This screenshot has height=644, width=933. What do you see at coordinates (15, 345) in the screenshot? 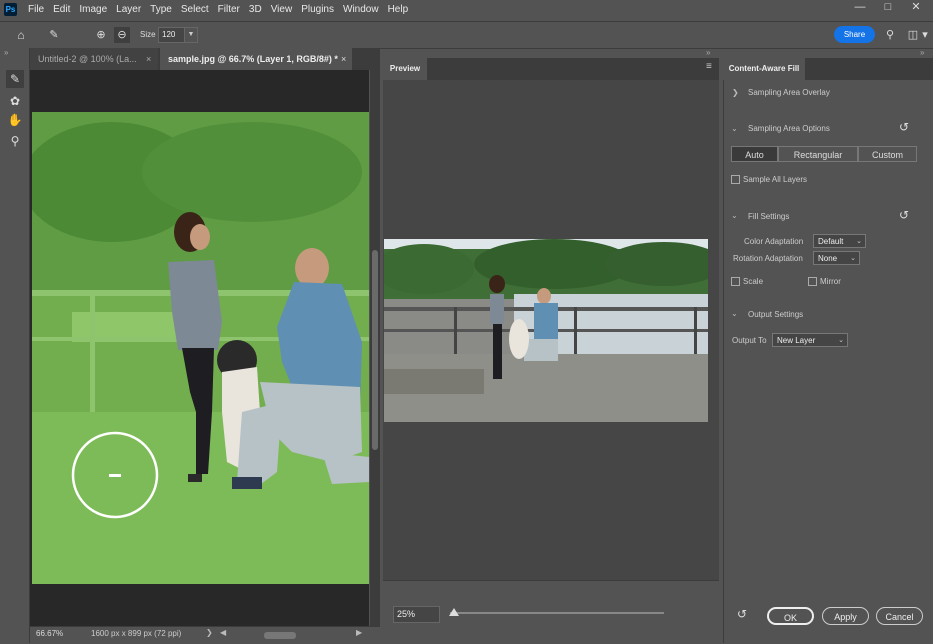
I see `tools-panel: » ✎ ✿ ✋ ⚲` at bounding box center [15, 345].